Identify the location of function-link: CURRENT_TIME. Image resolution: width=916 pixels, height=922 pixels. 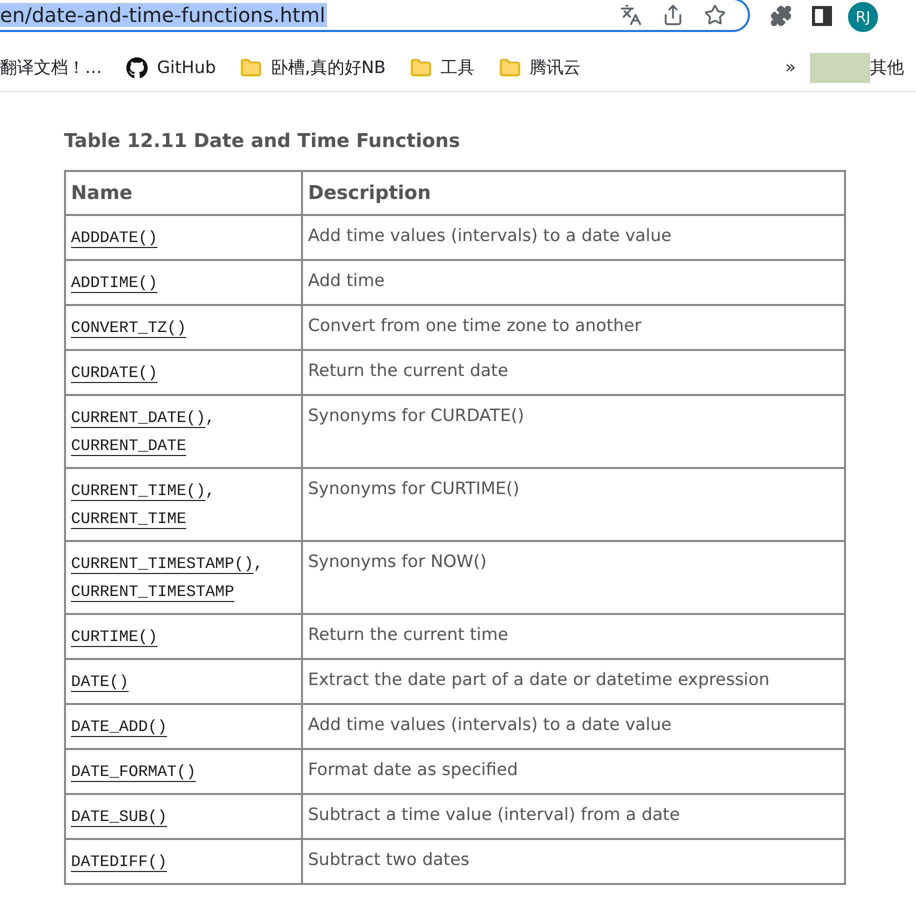
(128, 519).